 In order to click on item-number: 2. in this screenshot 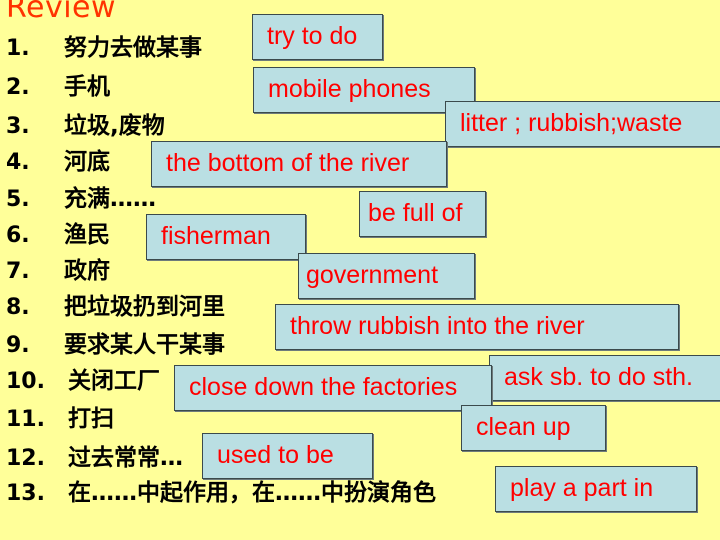, I will do `click(18, 87)`.